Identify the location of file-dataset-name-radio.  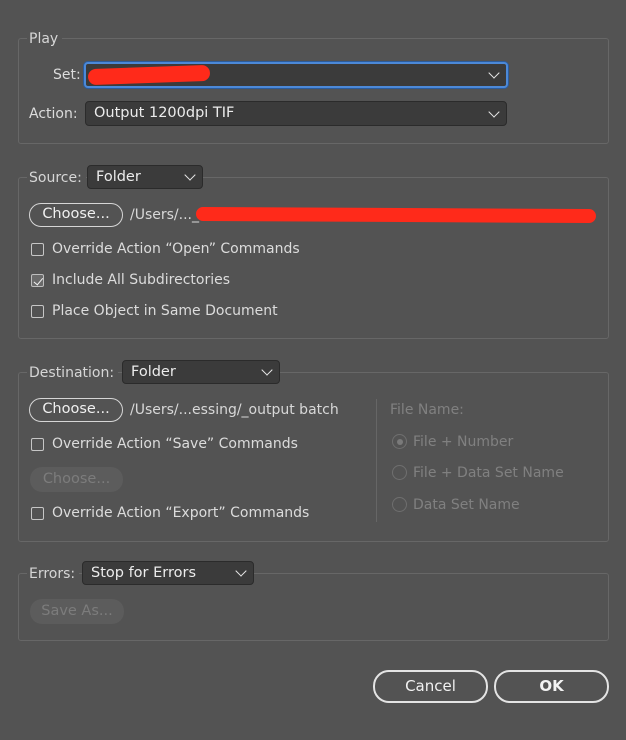
(399, 472).